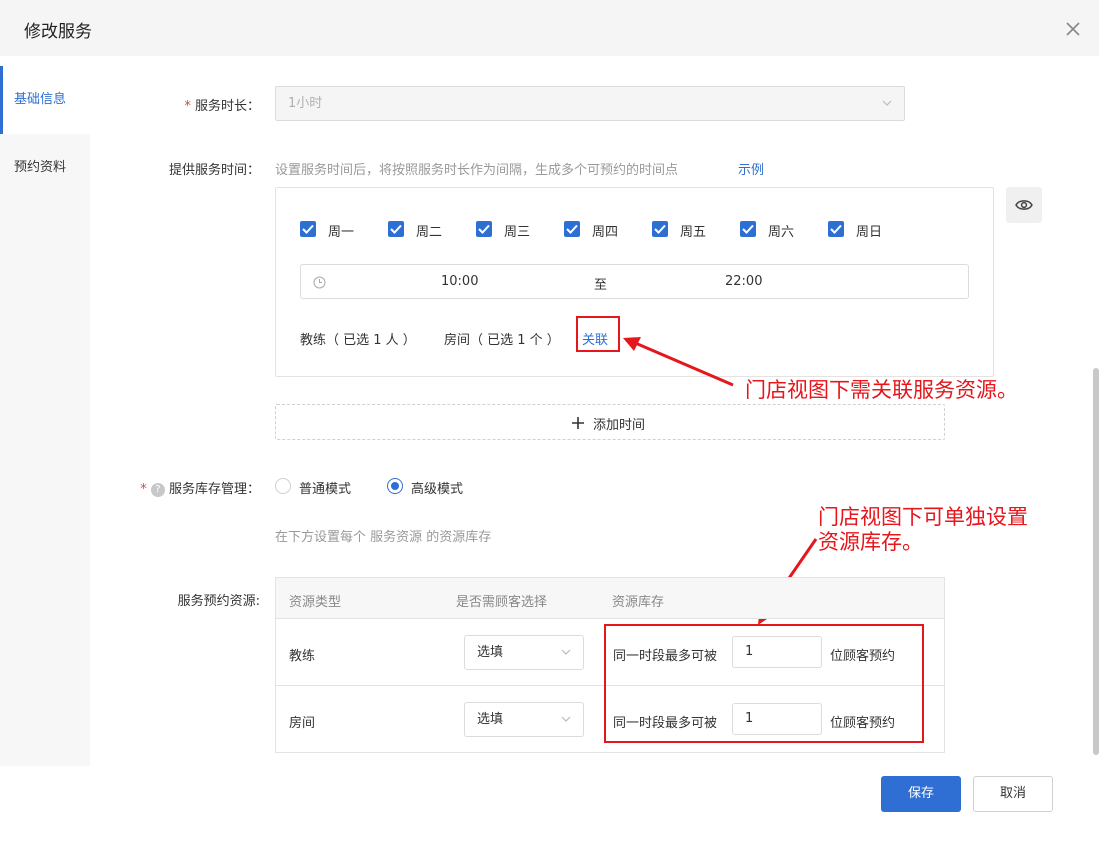 This screenshot has height=844, width=1099. What do you see at coordinates (187, 106) in the screenshot?
I see `required-mark: *` at bounding box center [187, 106].